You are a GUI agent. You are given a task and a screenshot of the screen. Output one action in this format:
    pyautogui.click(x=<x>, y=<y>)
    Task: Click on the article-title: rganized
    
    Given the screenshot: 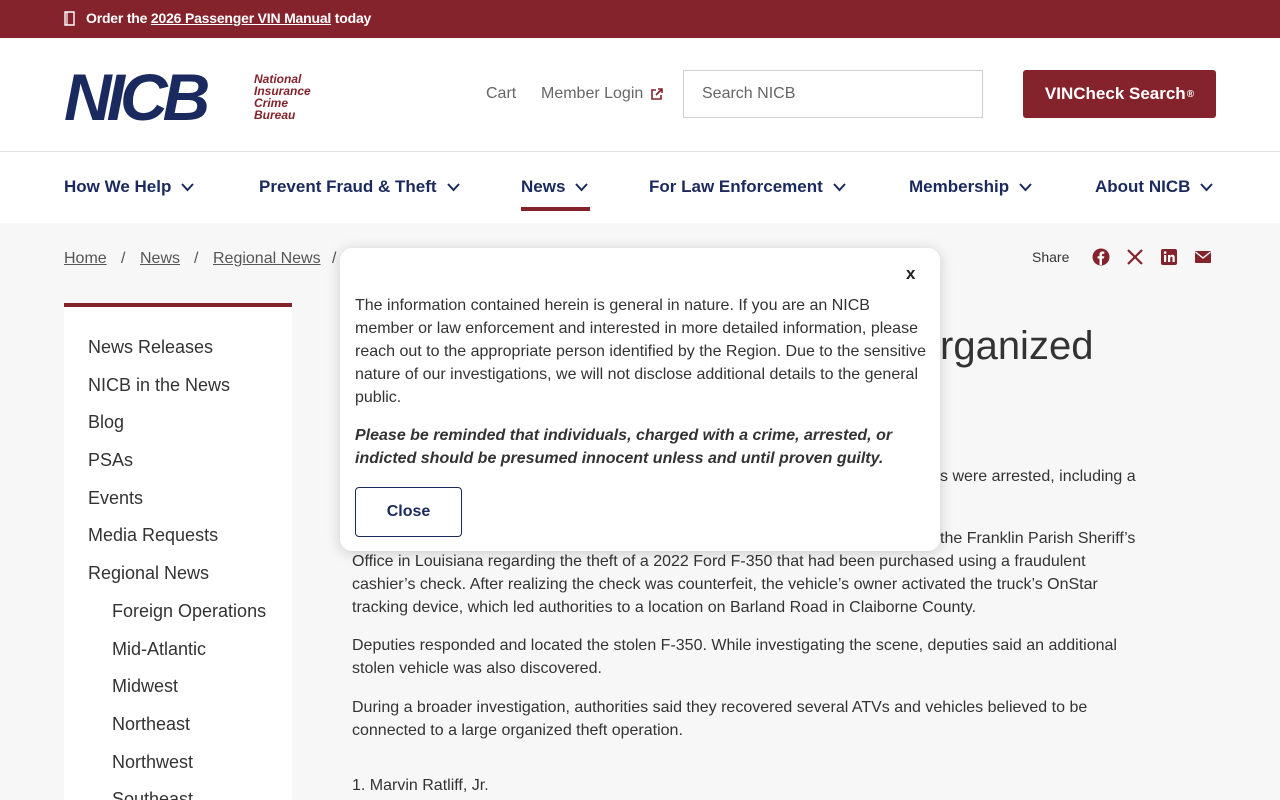 What is the action you would take?
    pyautogui.click(x=1017, y=346)
    